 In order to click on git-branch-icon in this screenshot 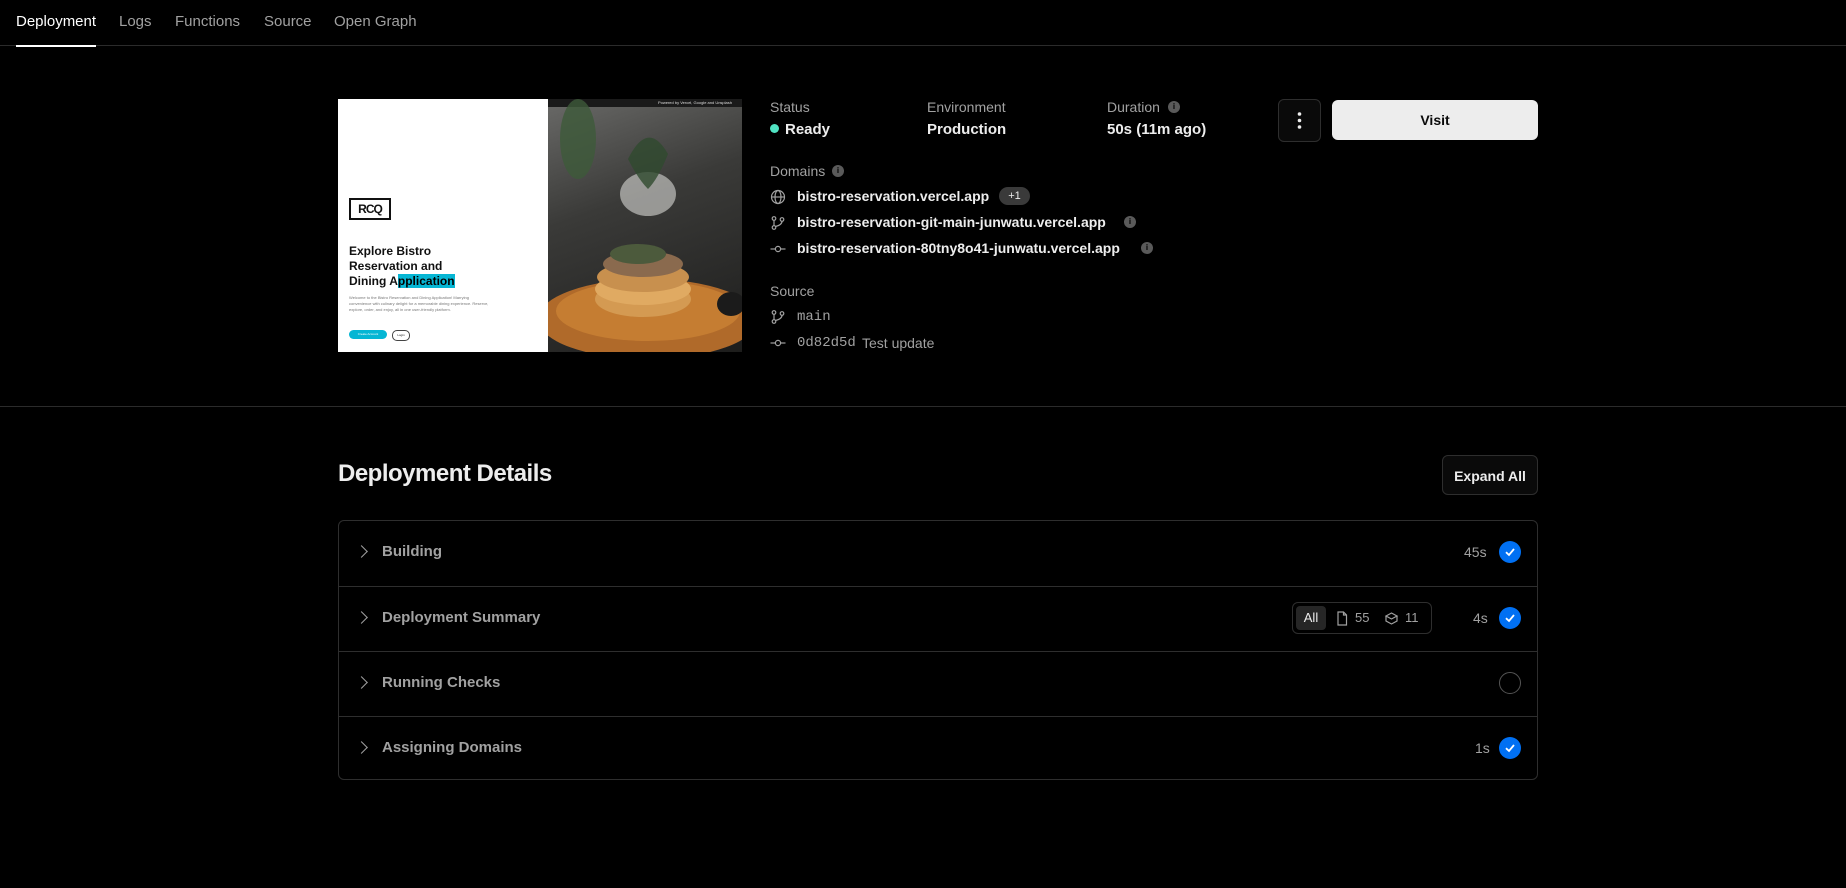, I will do `click(778, 223)`.